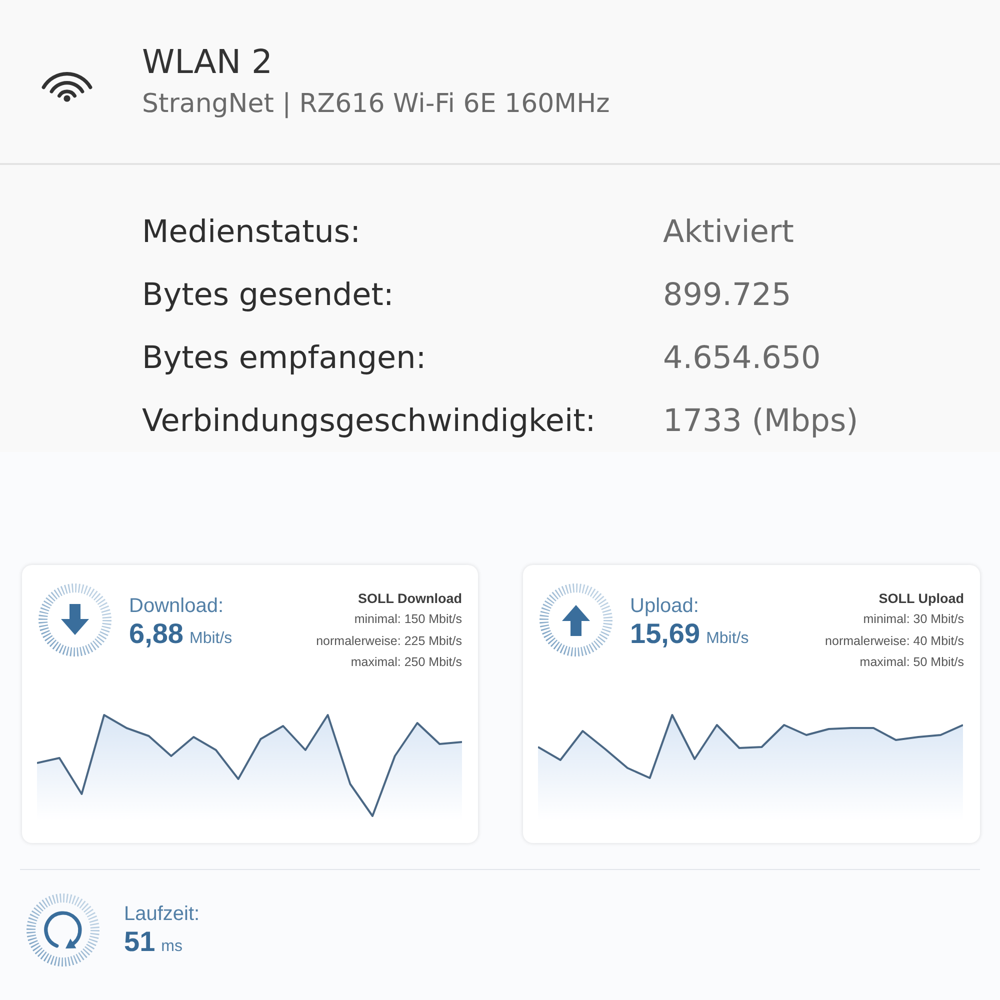  Describe the element at coordinates (285, 358) in the screenshot. I see `detail-label: Bytes empfangen:` at that location.